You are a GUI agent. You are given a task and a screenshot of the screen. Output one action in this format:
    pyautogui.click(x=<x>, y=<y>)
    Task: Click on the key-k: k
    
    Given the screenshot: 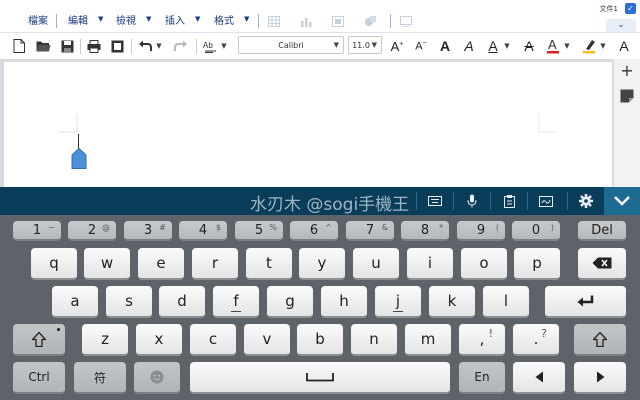 What is the action you would take?
    pyautogui.click(x=452, y=302)
    